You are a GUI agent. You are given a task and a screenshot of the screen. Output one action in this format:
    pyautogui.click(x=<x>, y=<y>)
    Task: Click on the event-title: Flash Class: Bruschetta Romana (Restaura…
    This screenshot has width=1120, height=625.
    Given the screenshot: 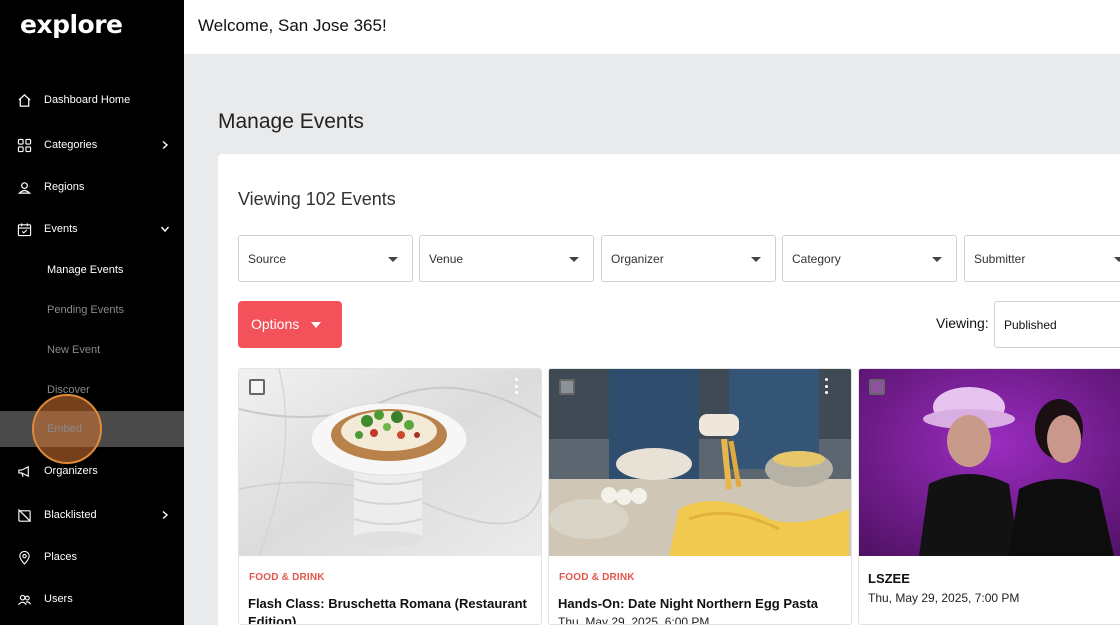 What is the action you would take?
    pyautogui.click(x=390, y=609)
    